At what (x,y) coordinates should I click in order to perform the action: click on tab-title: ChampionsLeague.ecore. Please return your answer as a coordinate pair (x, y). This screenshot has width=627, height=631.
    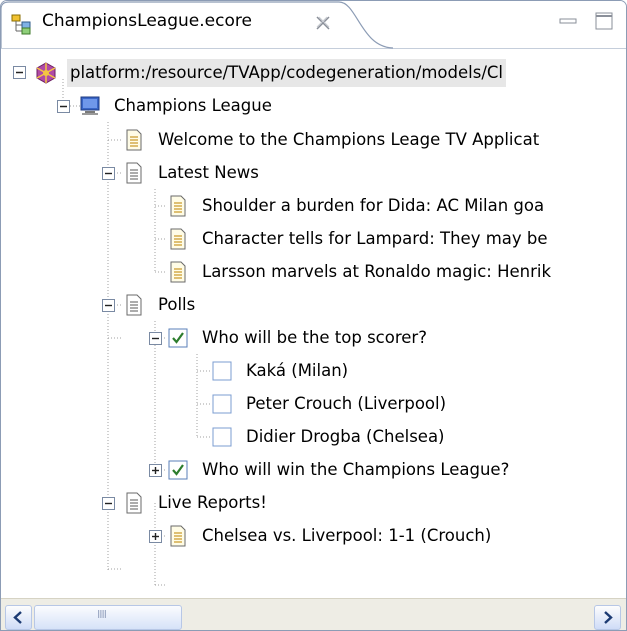
    Looking at the image, I should click on (147, 21).